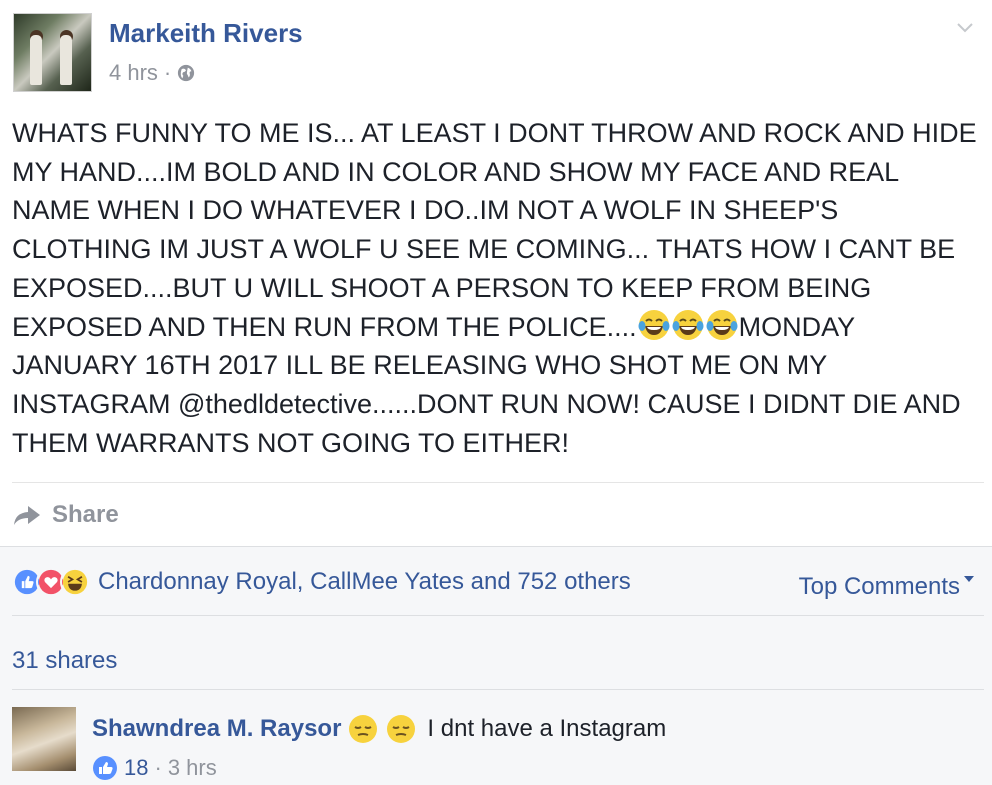  Describe the element at coordinates (133, 73) in the screenshot. I see `post-time: 4 hrs` at that location.